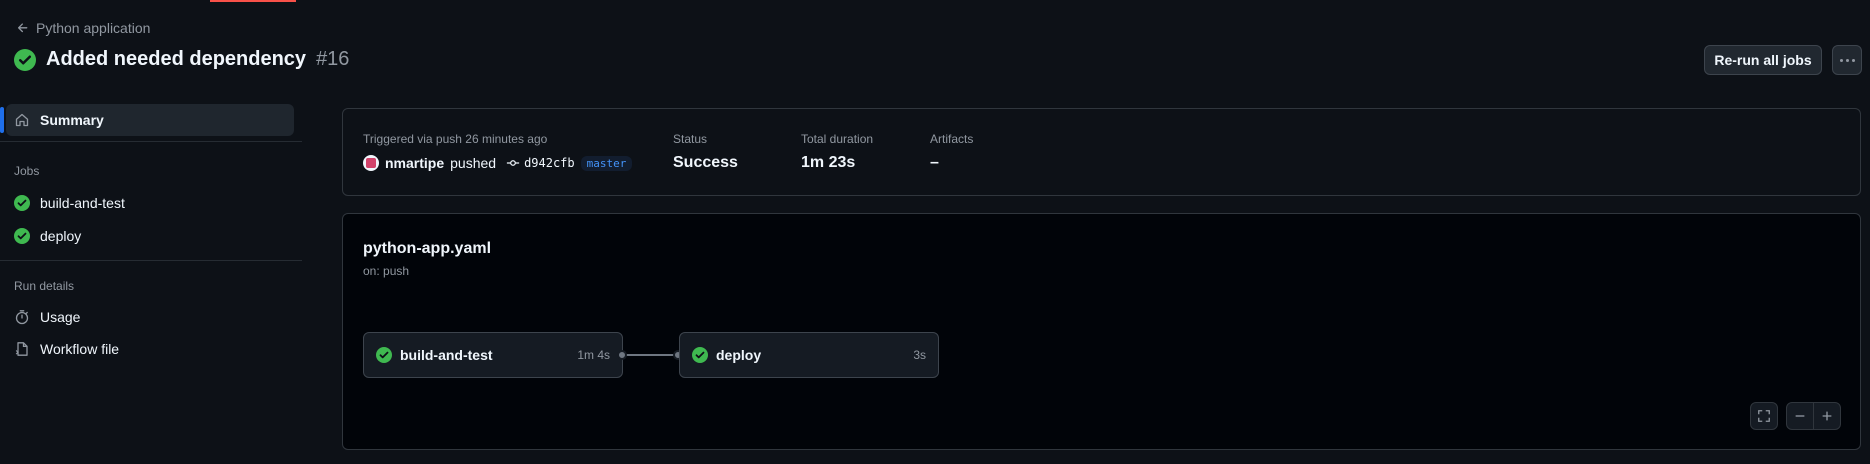 The width and height of the screenshot is (1870, 464). What do you see at coordinates (952, 139) in the screenshot?
I see `artifacts-label: Artifacts` at bounding box center [952, 139].